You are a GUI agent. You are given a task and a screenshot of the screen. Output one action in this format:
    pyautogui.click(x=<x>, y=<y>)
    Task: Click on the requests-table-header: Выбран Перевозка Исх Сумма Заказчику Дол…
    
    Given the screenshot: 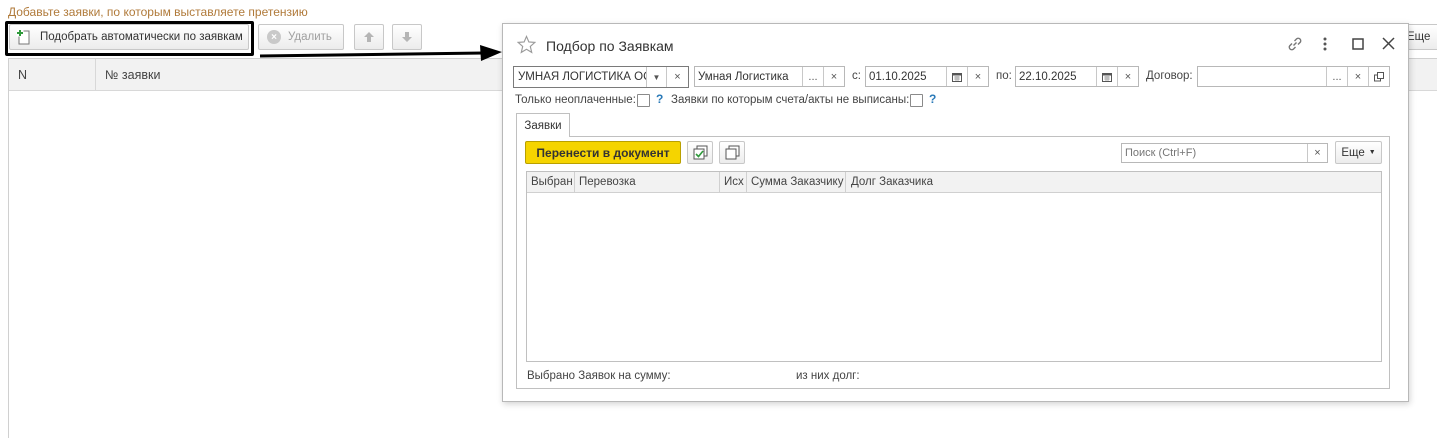 What is the action you would take?
    pyautogui.click(x=954, y=182)
    